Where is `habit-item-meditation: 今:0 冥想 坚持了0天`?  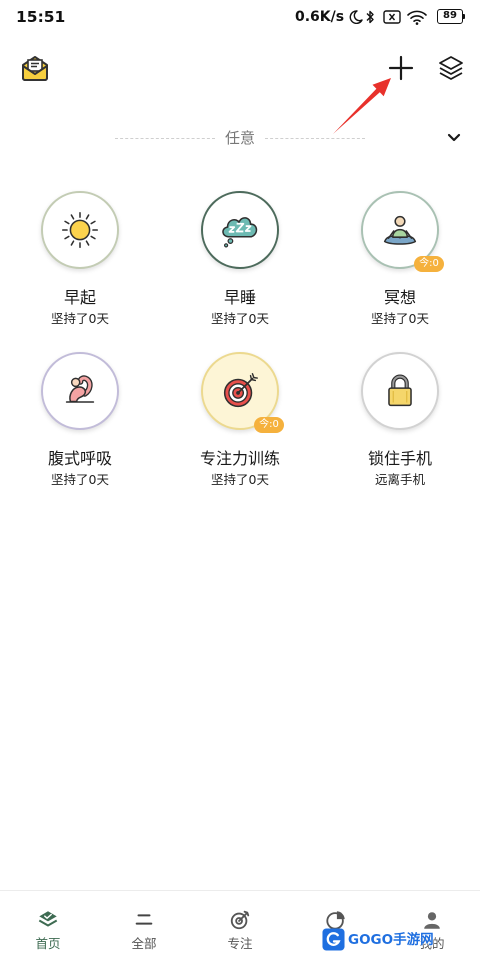
habit-item-meditation: 今:0 冥想 坚持了0天 is located at coordinates (400, 266).